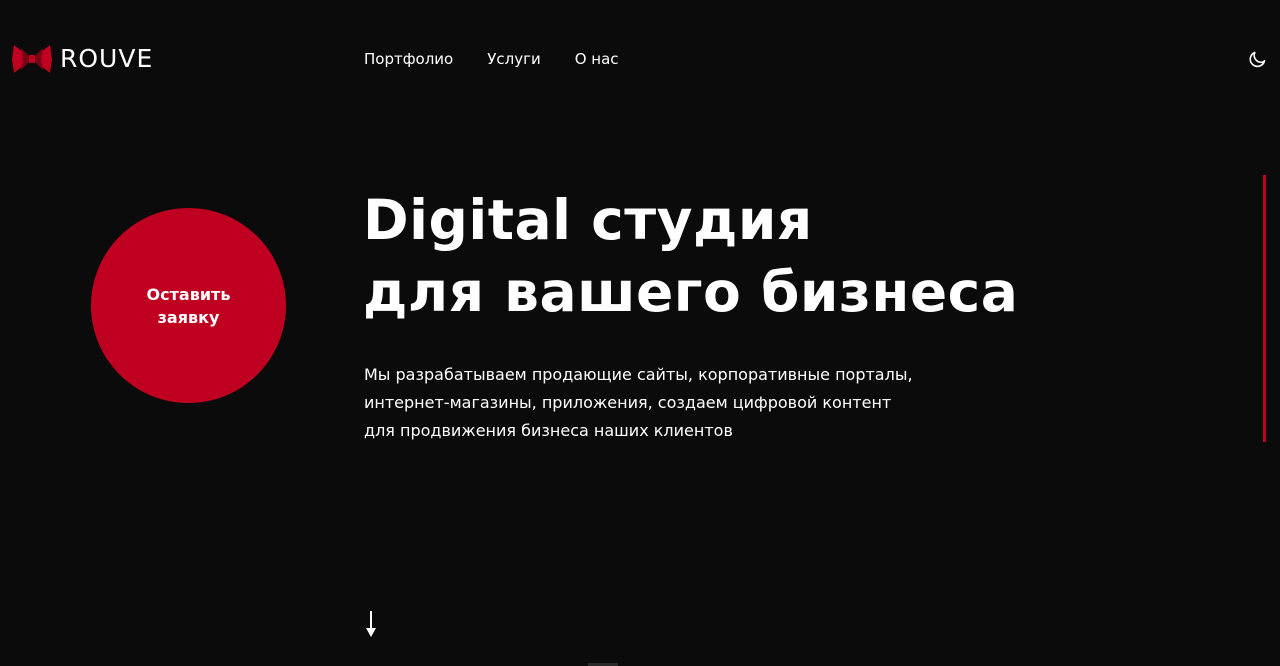 This screenshot has width=1280, height=666. What do you see at coordinates (408, 59) in the screenshot?
I see `nav-item-portfolio: Портфолио` at bounding box center [408, 59].